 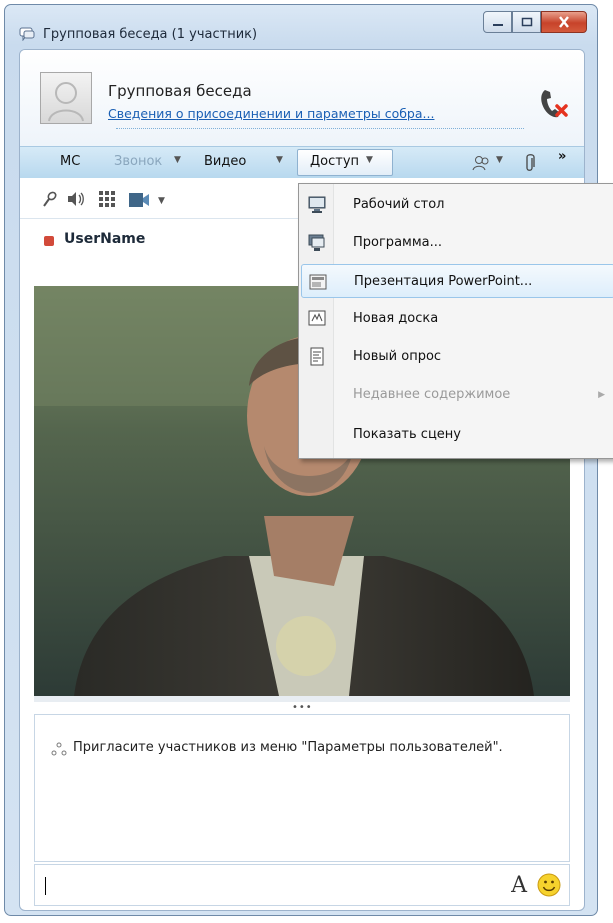 I want to click on call-button: Звонок, so click(x=138, y=161).